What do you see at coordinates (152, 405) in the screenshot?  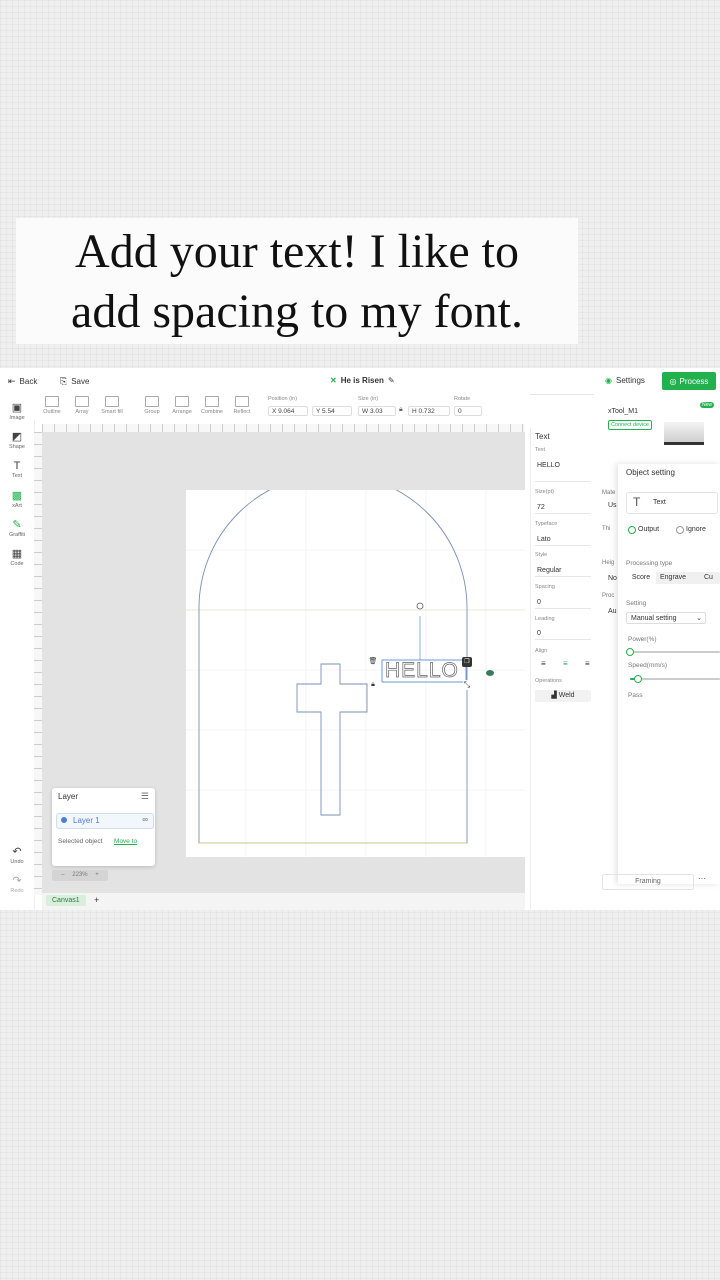 I see `group-tool: Group` at bounding box center [152, 405].